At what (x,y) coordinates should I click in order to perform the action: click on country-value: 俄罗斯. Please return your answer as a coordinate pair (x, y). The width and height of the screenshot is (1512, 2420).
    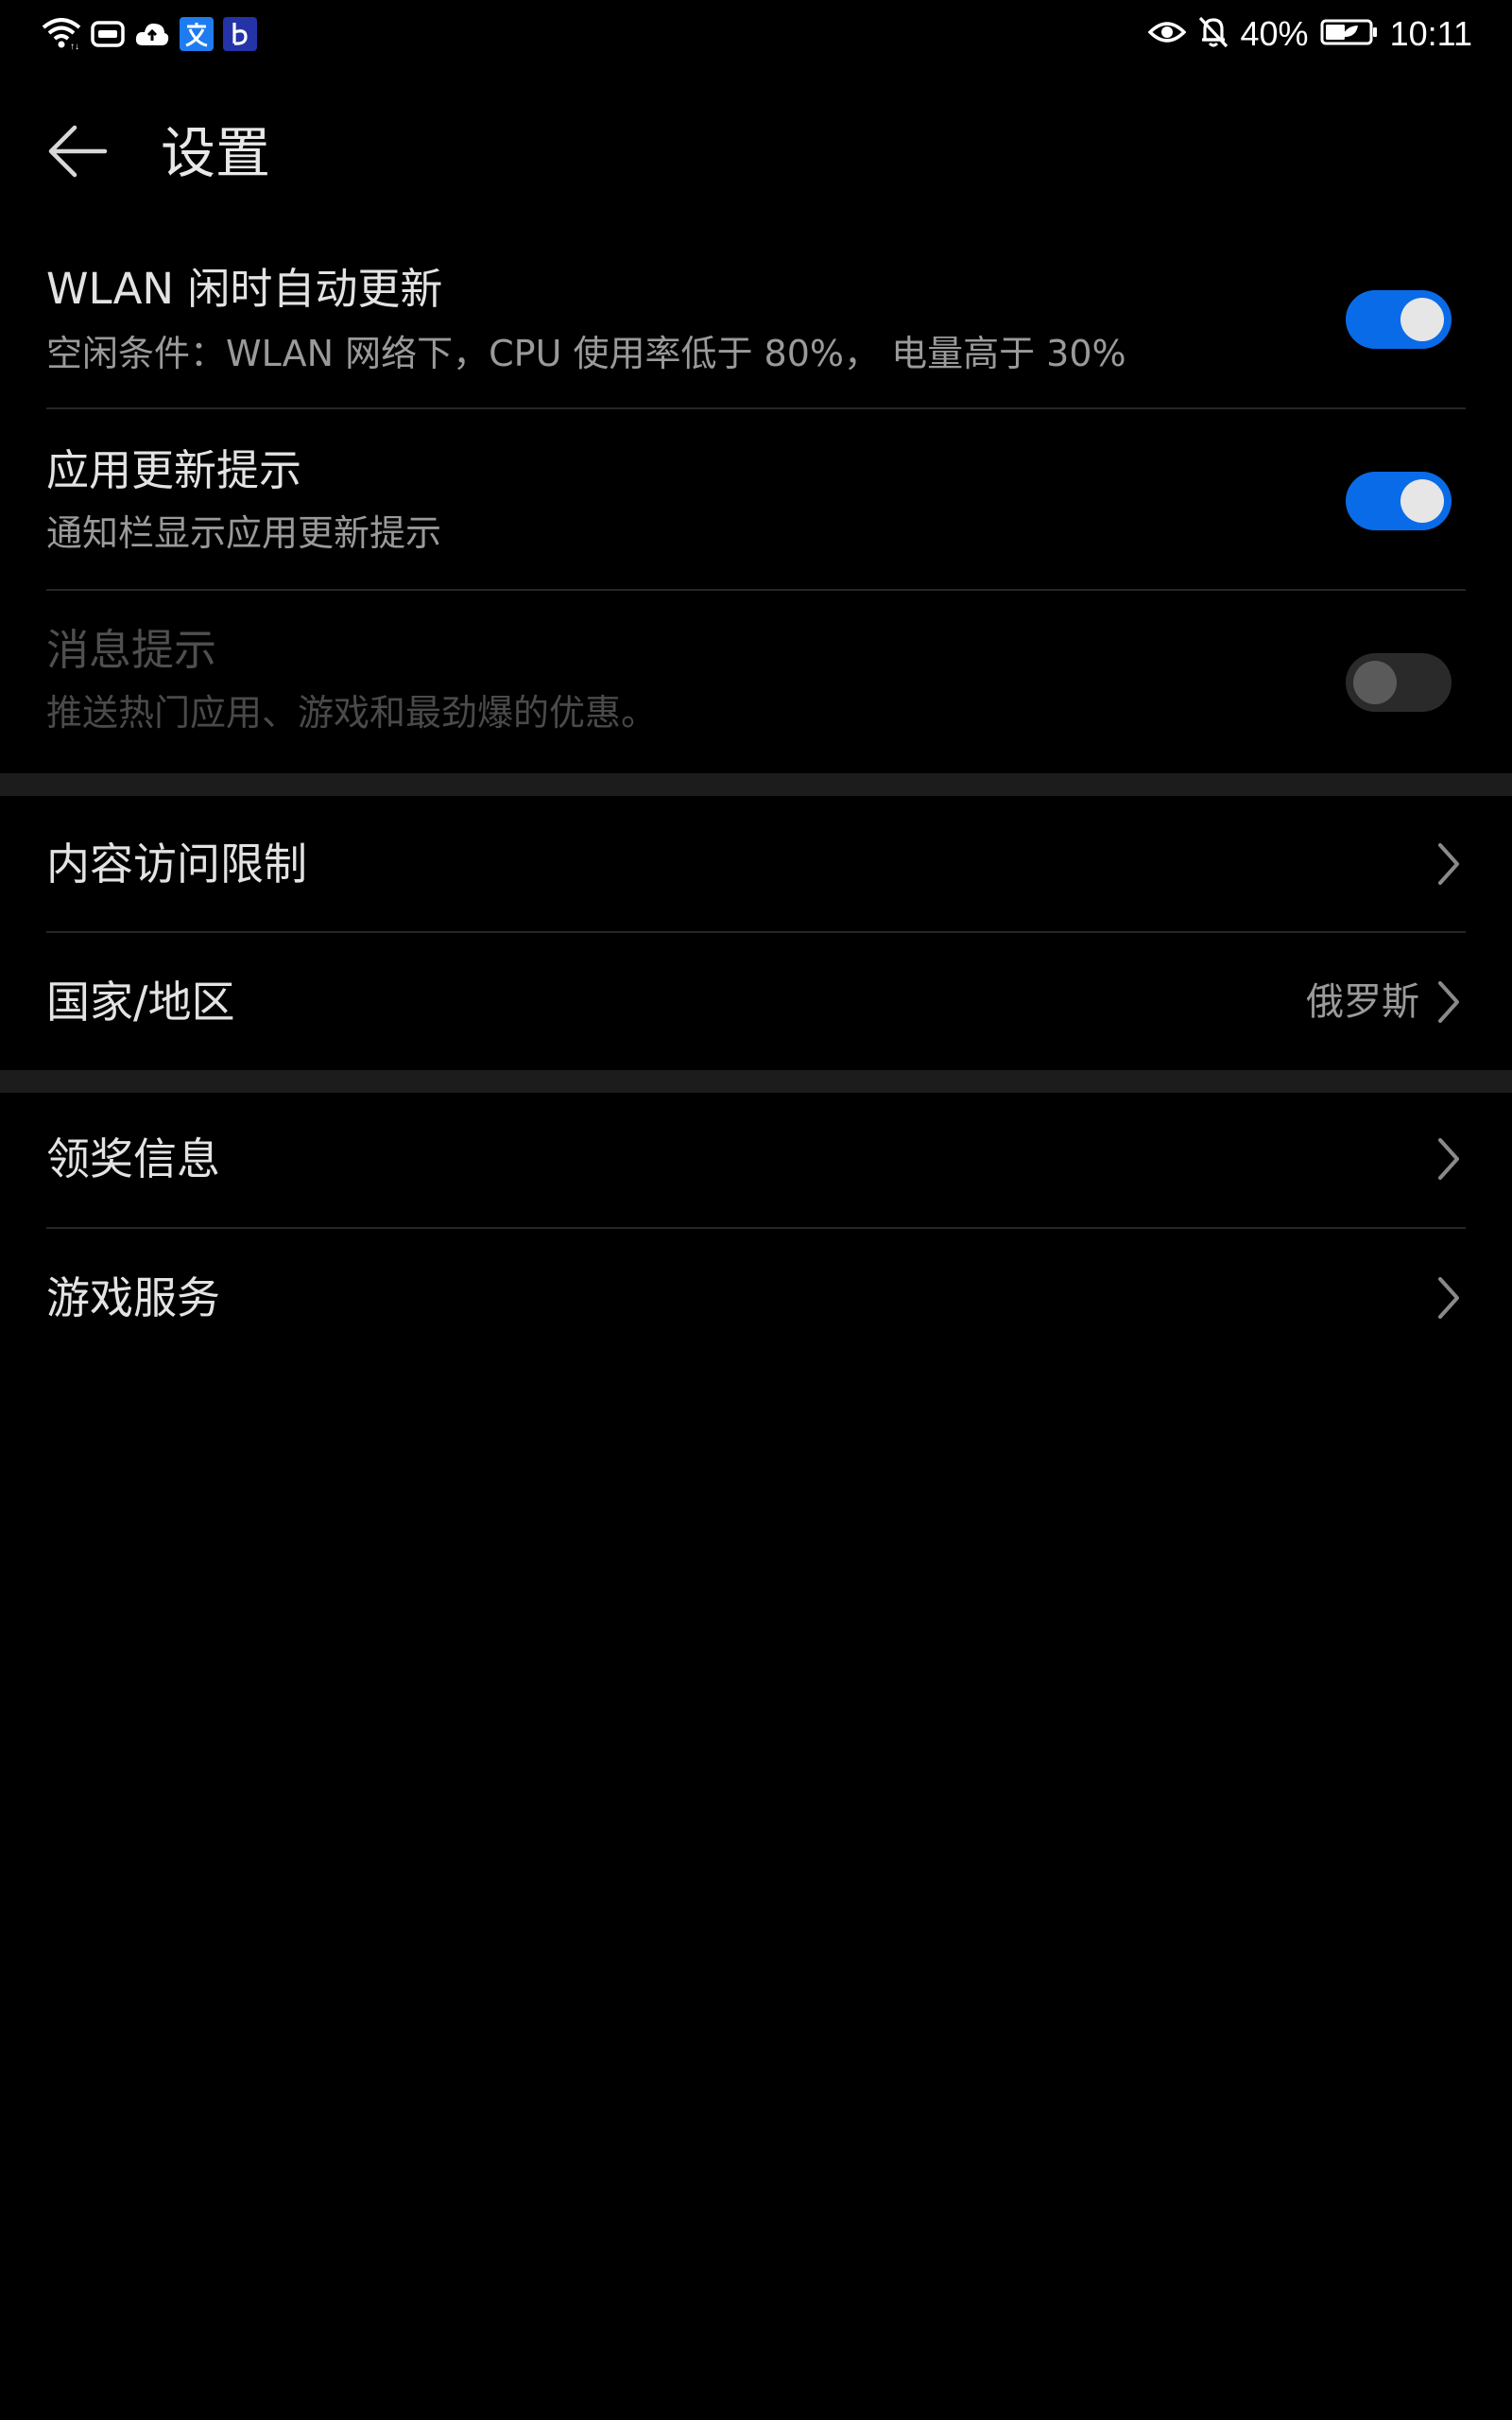
    Looking at the image, I should click on (1362, 1002).